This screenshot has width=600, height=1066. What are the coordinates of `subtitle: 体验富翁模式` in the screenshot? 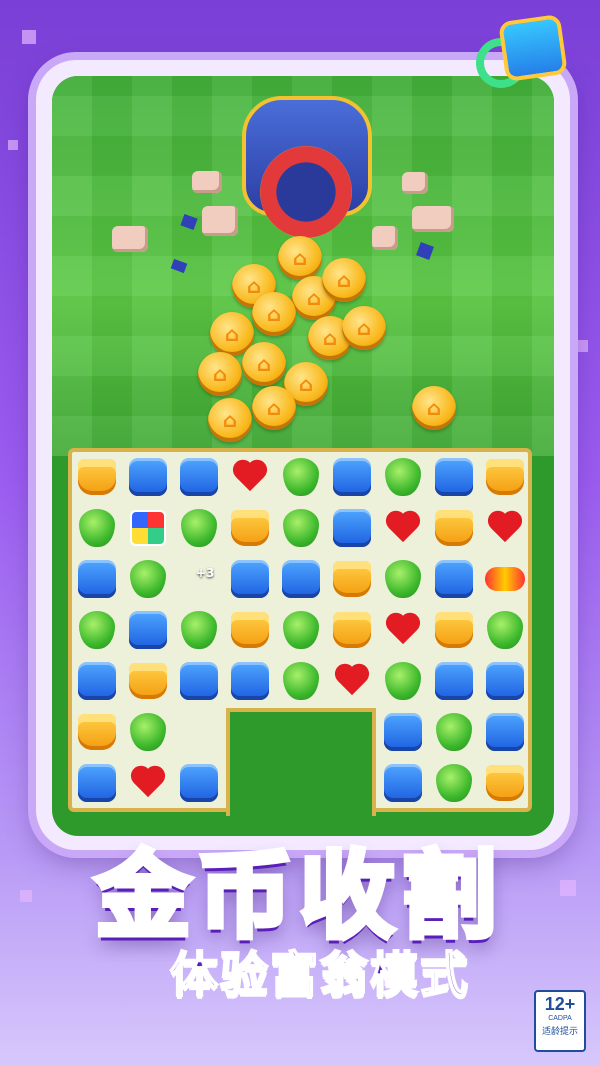 It's located at (319, 975).